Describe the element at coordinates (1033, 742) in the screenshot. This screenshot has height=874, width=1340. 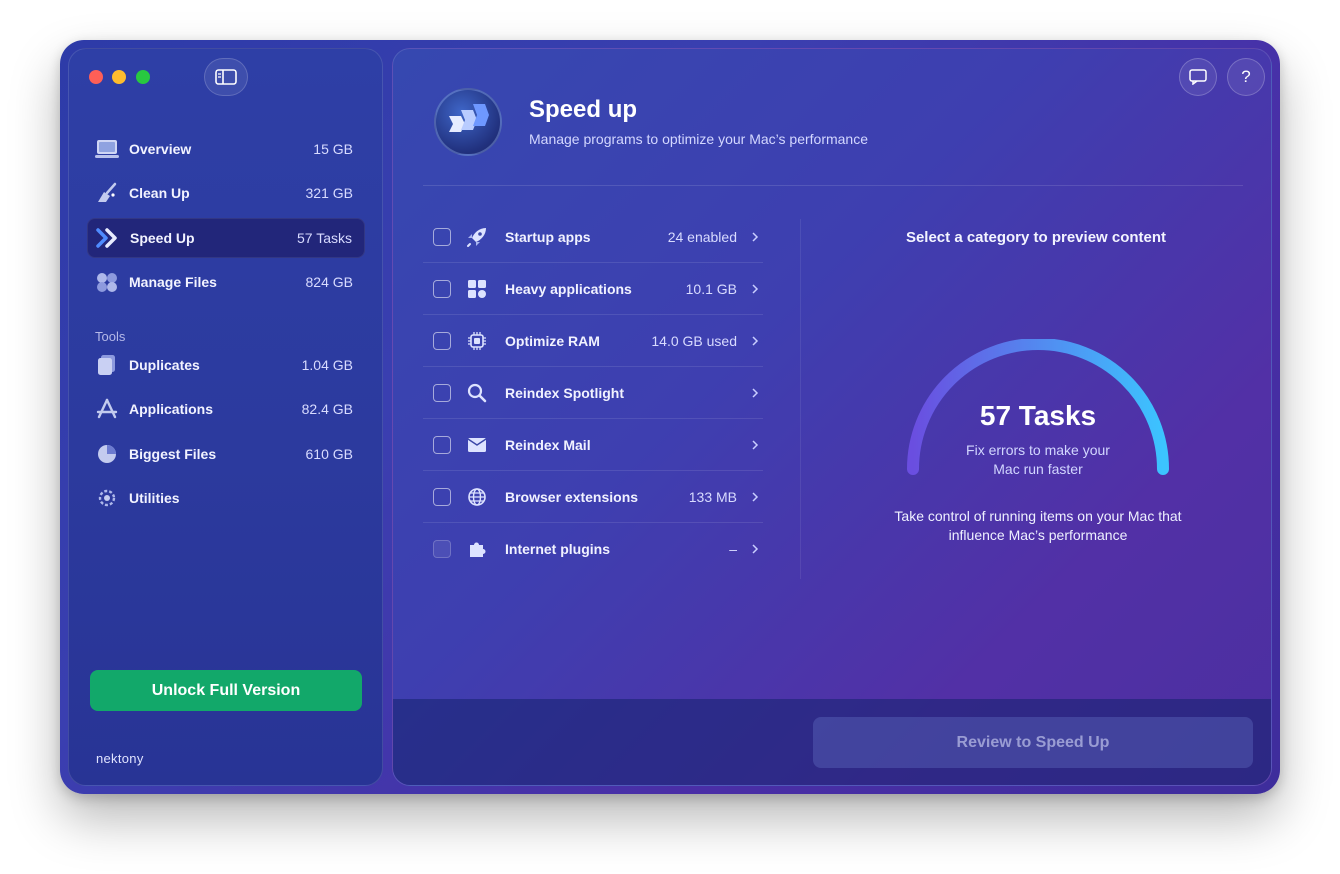
I see `review-to-speed-up-button: Review to Speed Up` at that location.